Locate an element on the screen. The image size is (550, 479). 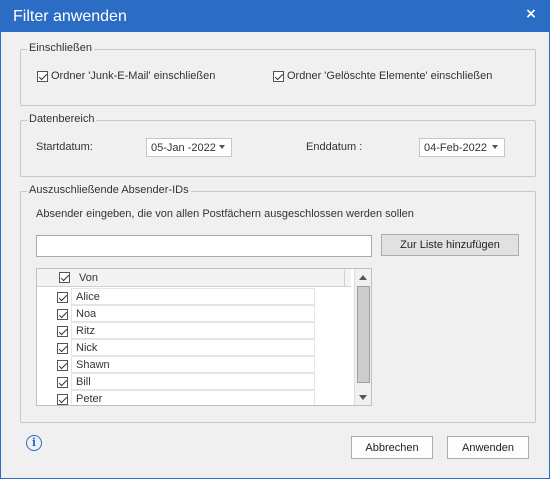
add-to-list-button: Zur Liste hinzufügen is located at coordinates (450, 245).